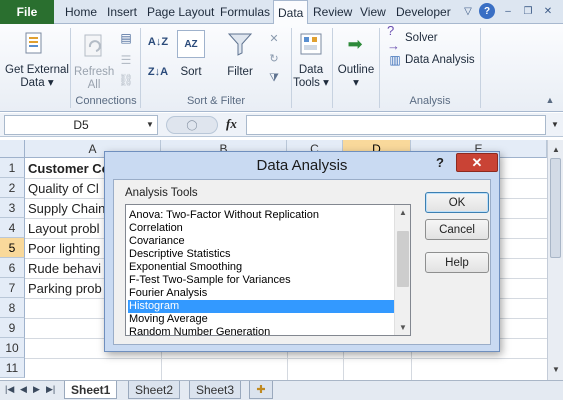 The image size is (563, 400). Describe the element at coordinates (12, 348) in the screenshot. I see `row-header: 10` at that location.